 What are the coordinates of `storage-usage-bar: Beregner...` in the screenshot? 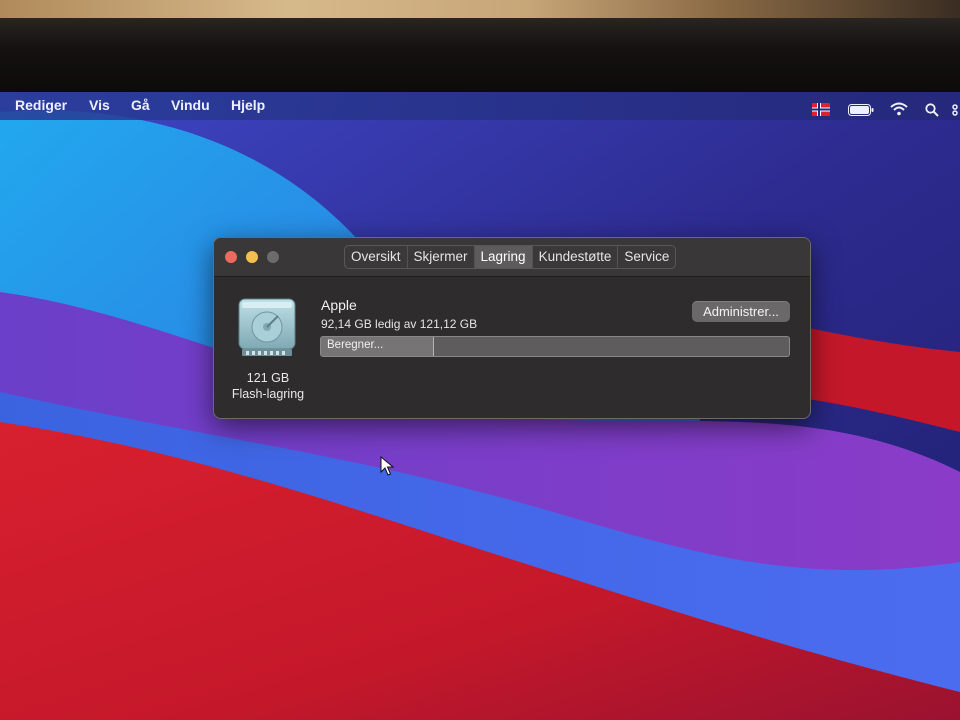 It's located at (555, 346).